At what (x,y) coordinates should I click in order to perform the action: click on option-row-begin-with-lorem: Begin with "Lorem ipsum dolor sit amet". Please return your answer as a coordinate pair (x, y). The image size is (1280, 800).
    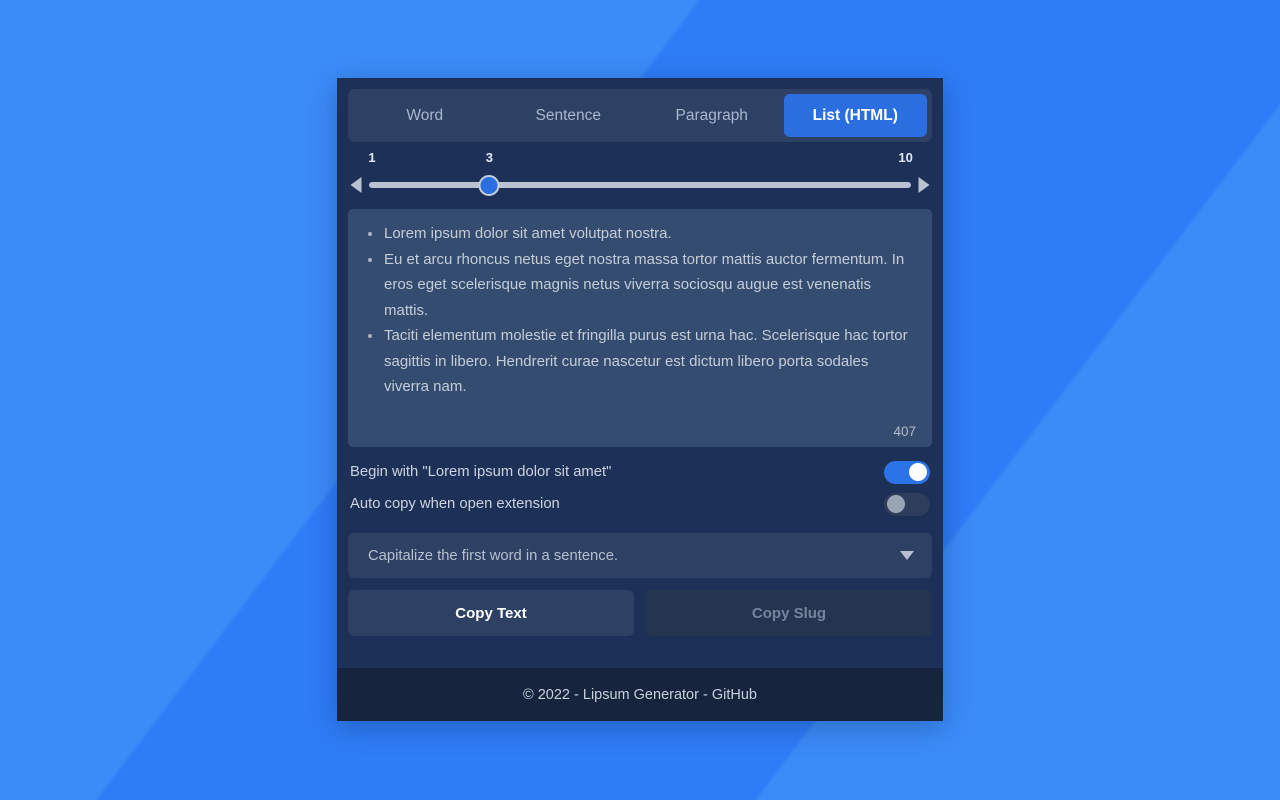
    Looking at the image, I should click on (640, 472).